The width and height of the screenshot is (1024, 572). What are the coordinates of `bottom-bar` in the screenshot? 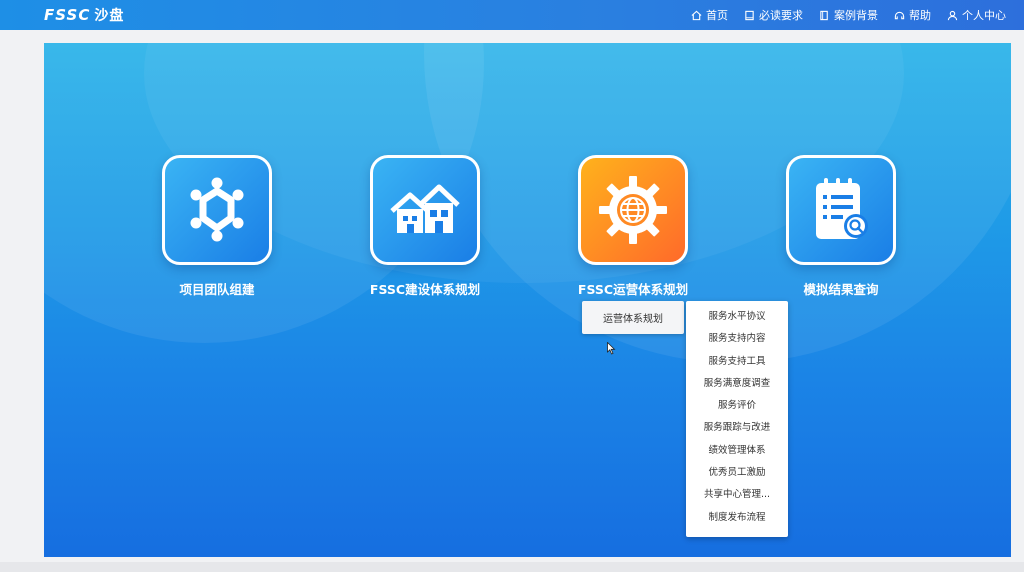 It's located at (512, 567).